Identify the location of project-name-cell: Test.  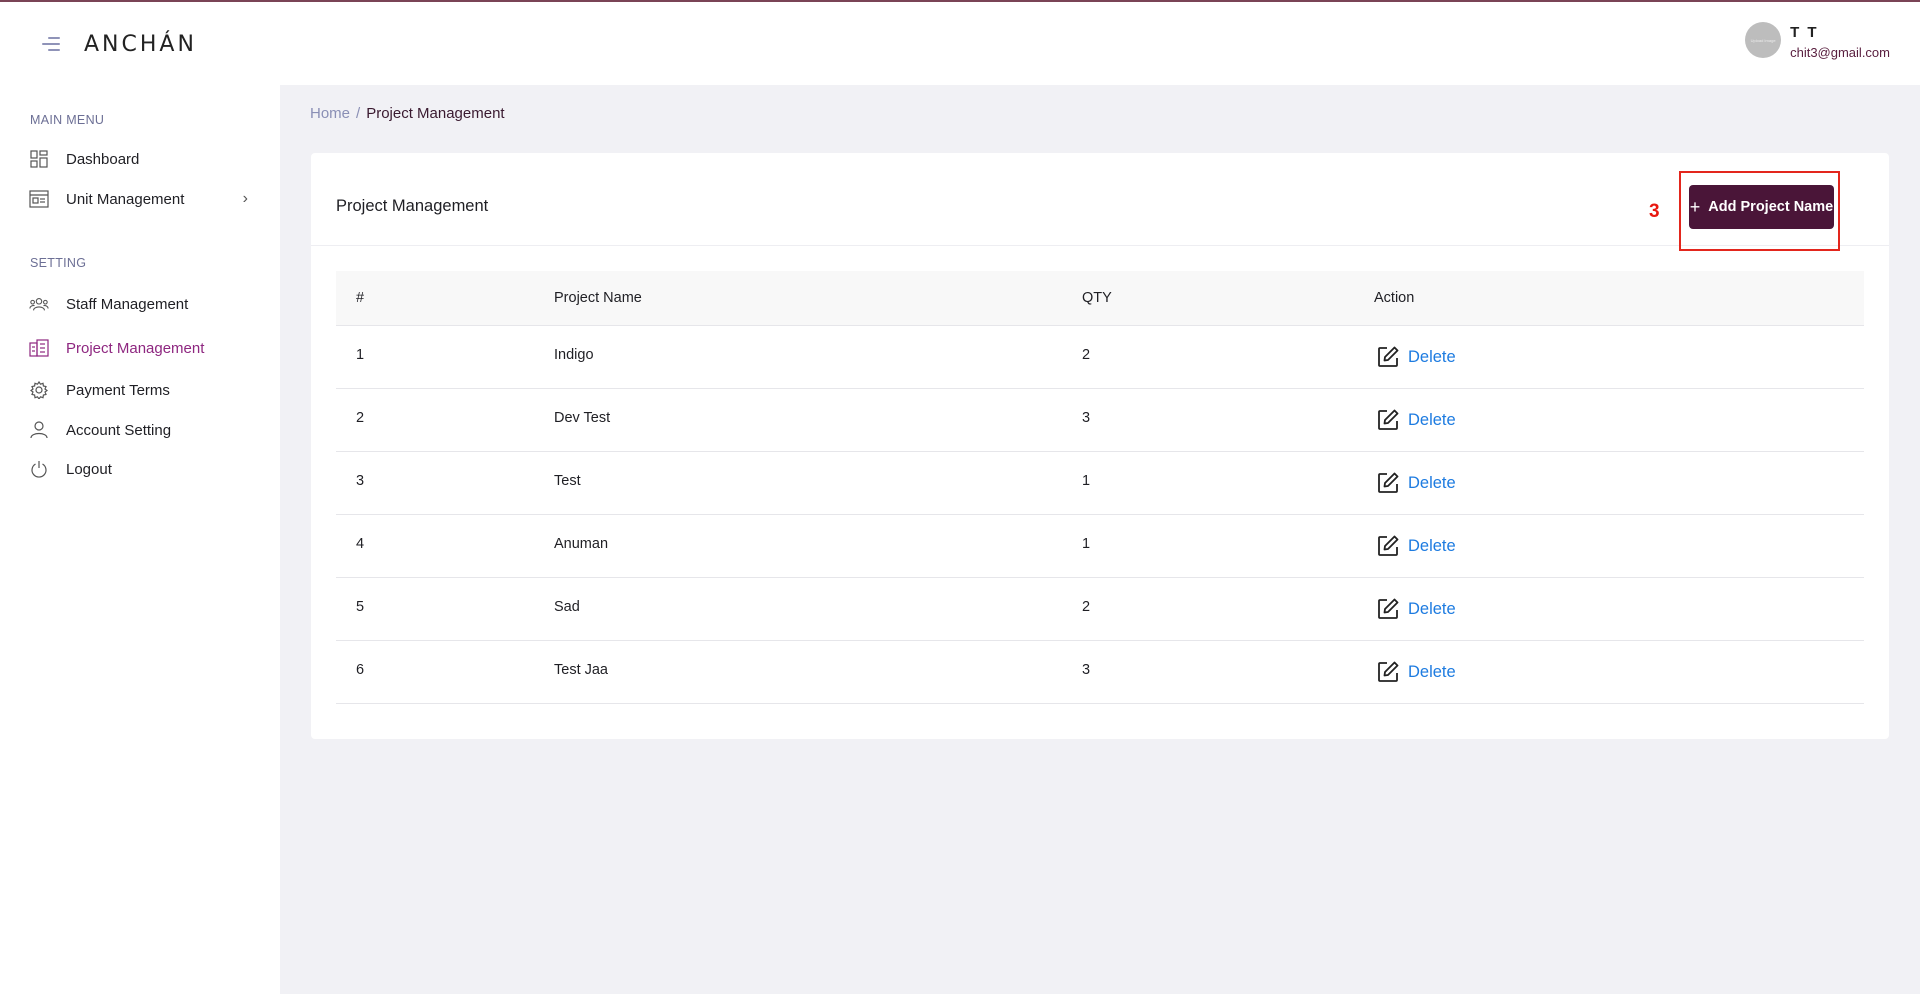
(567, 481).